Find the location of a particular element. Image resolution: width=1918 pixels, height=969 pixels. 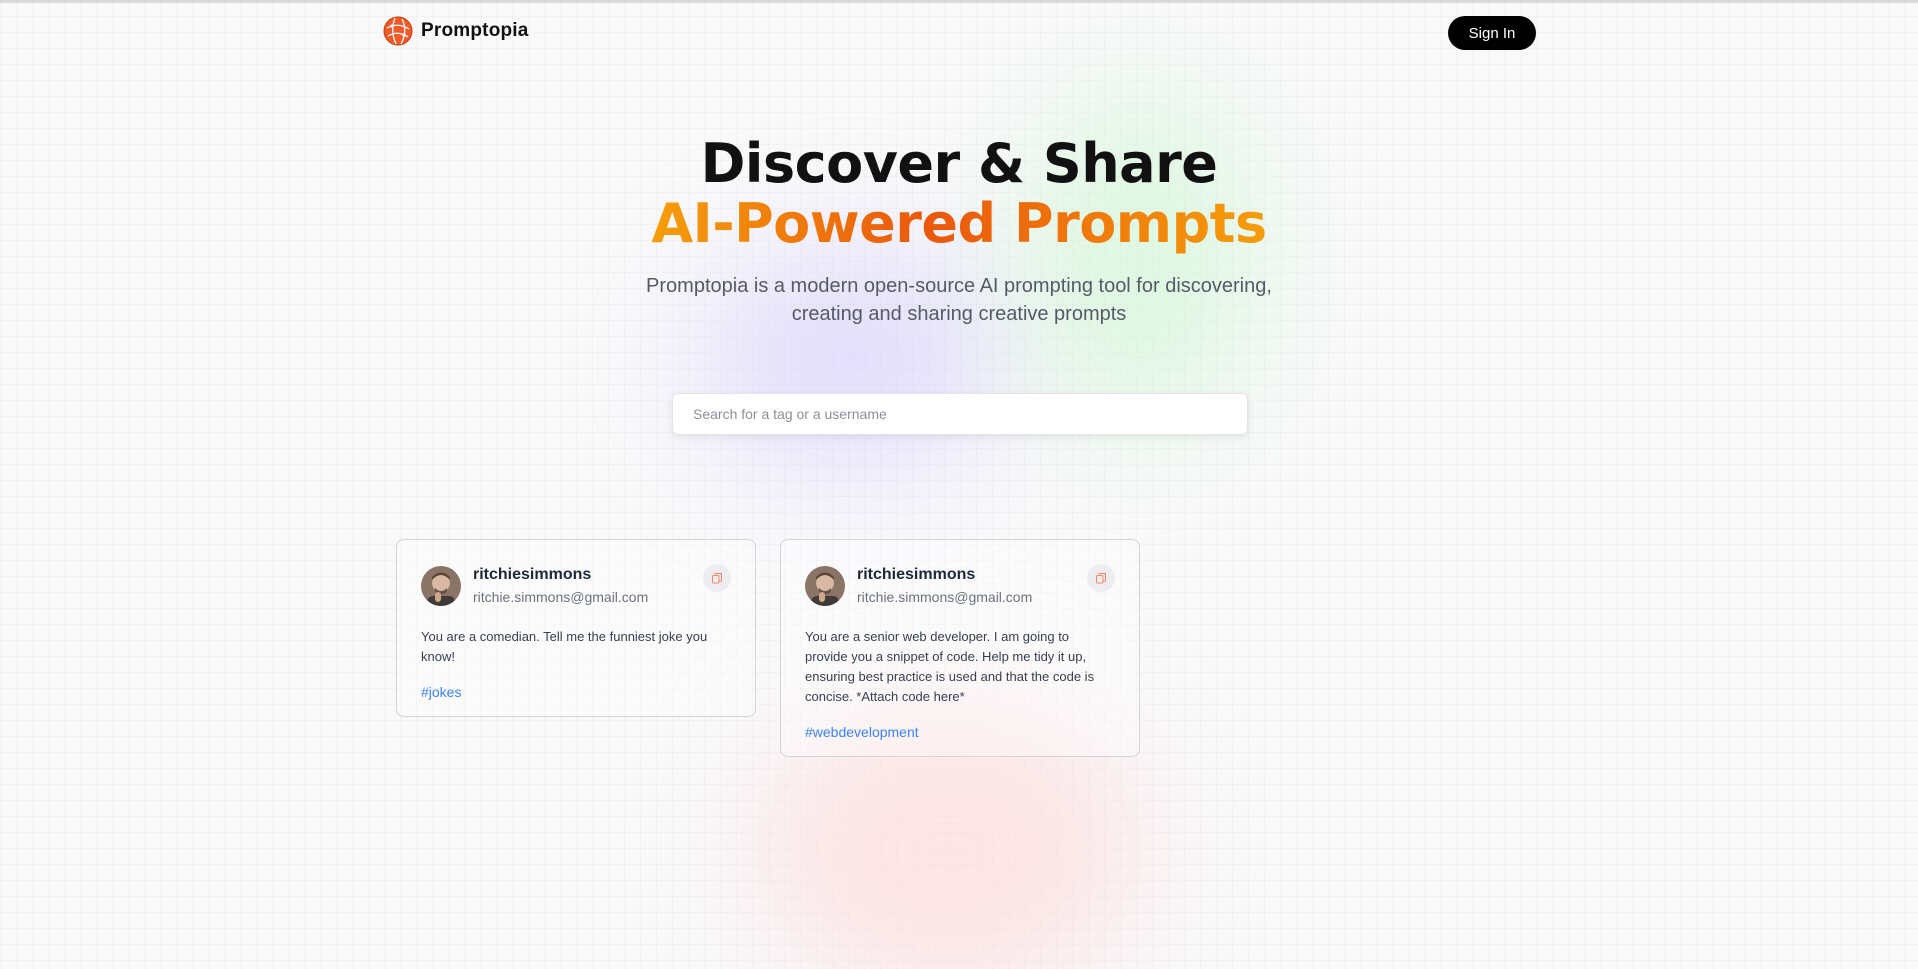

globe-logo-icon is located at coordinates (398, 31).